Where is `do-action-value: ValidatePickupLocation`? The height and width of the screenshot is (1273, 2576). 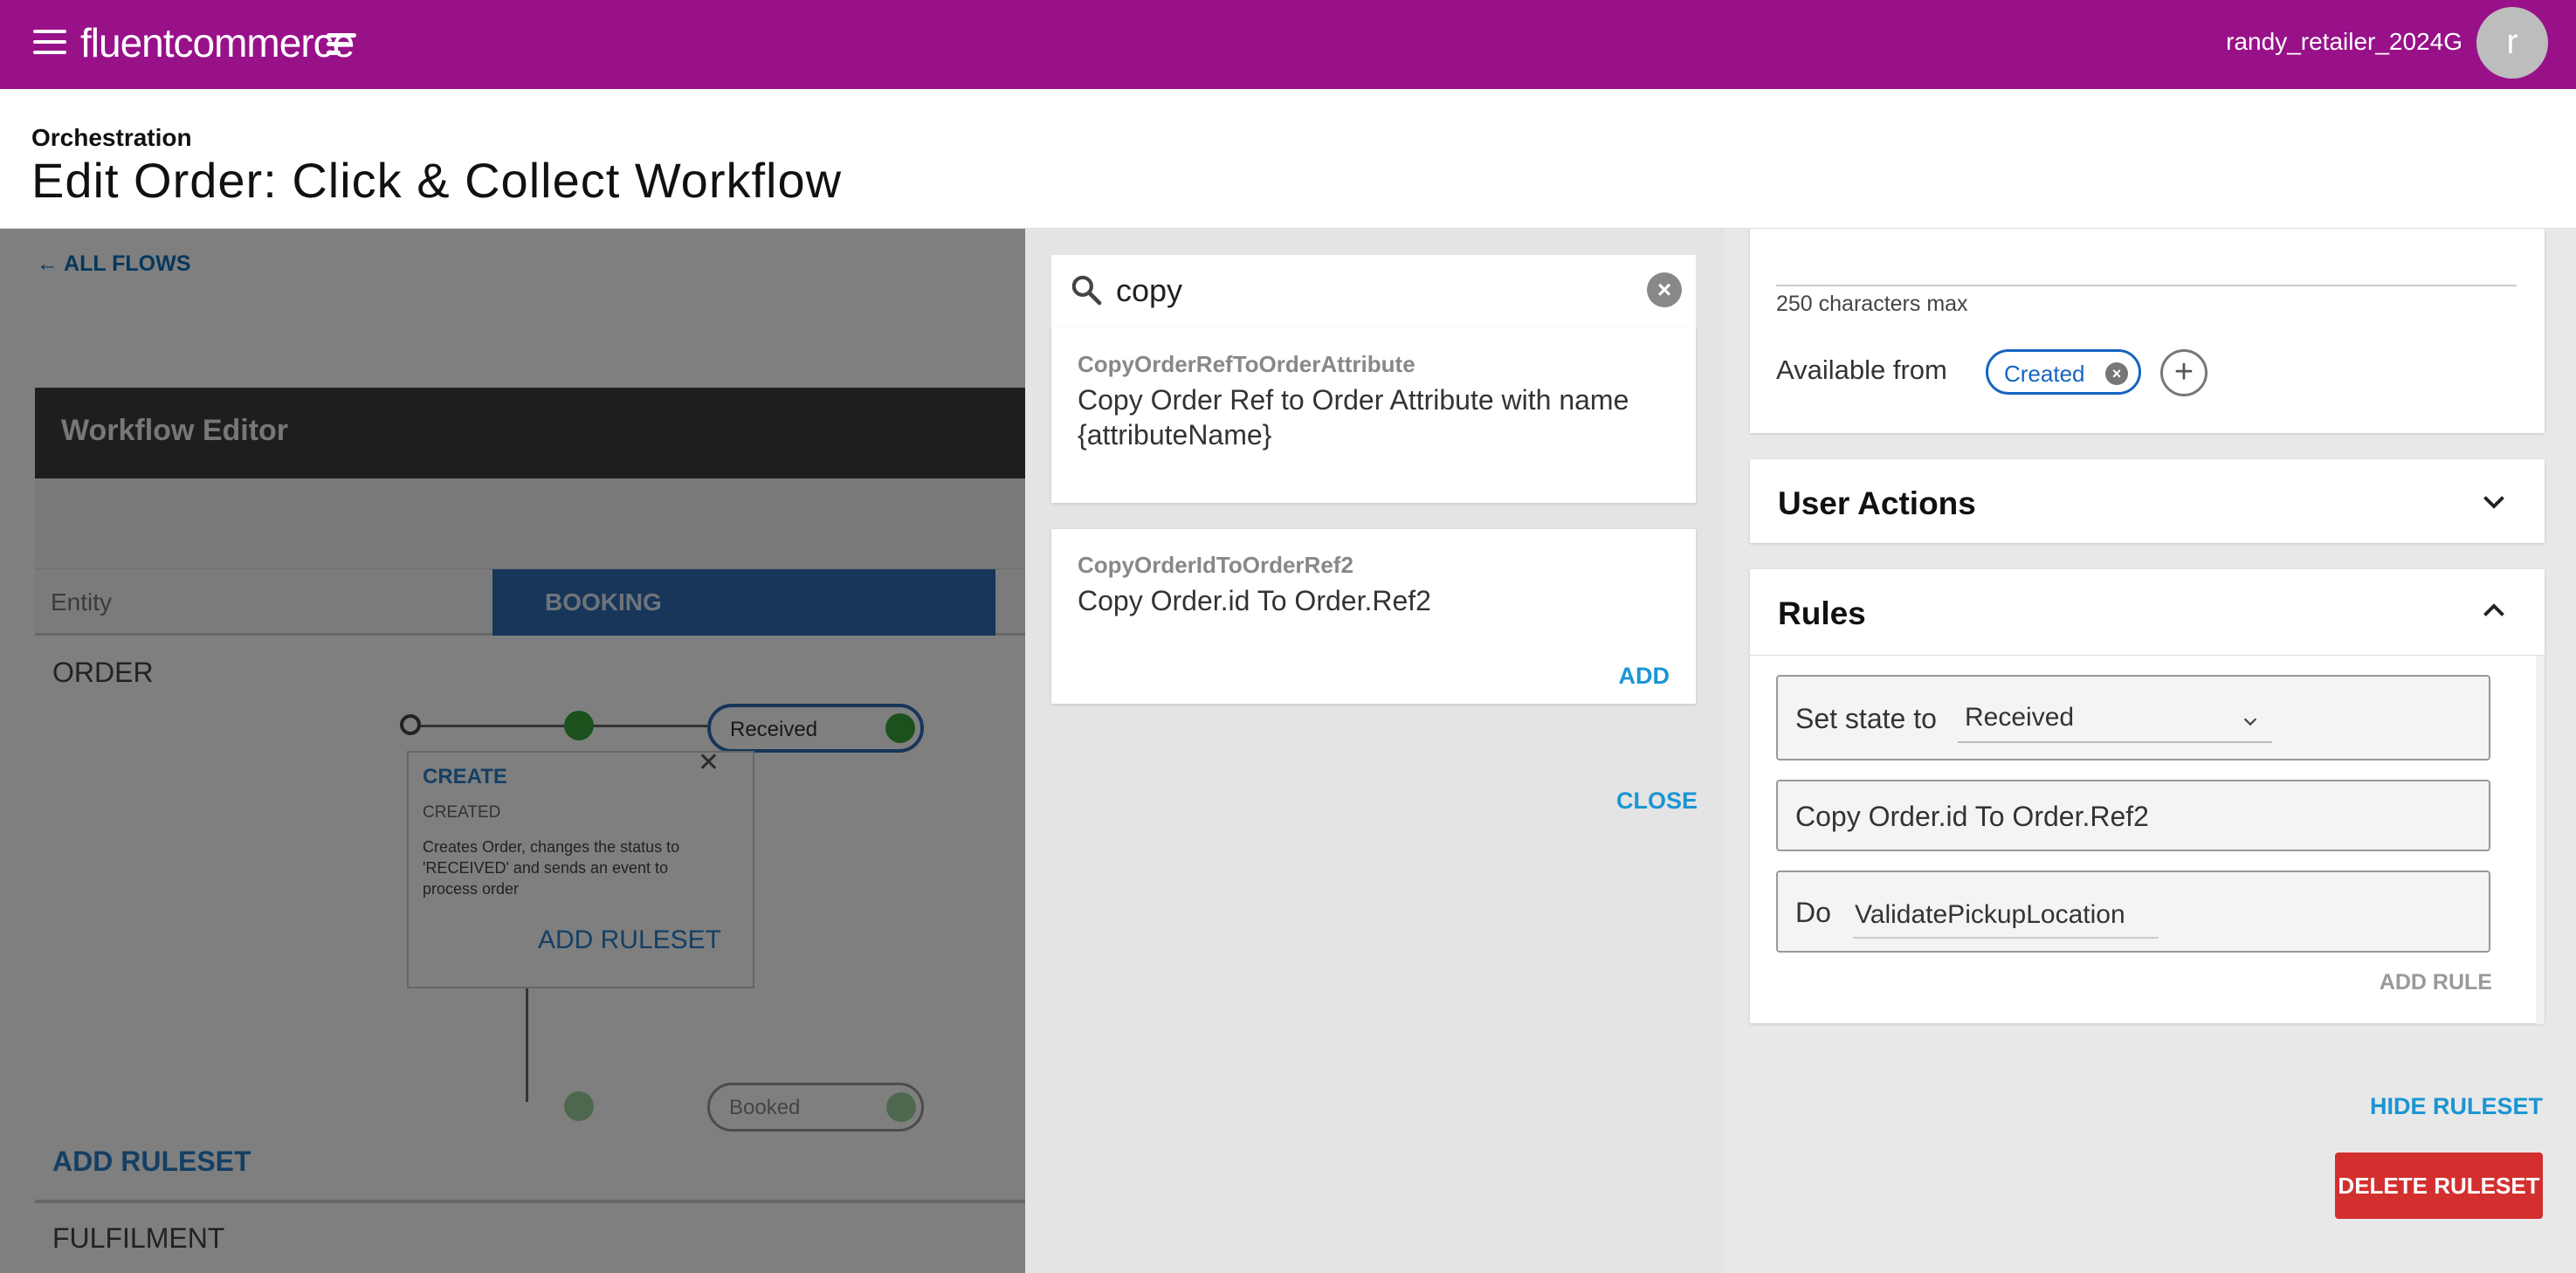 do-action-value: ValidatePickupLocation is located at coordinates (1990, 914).